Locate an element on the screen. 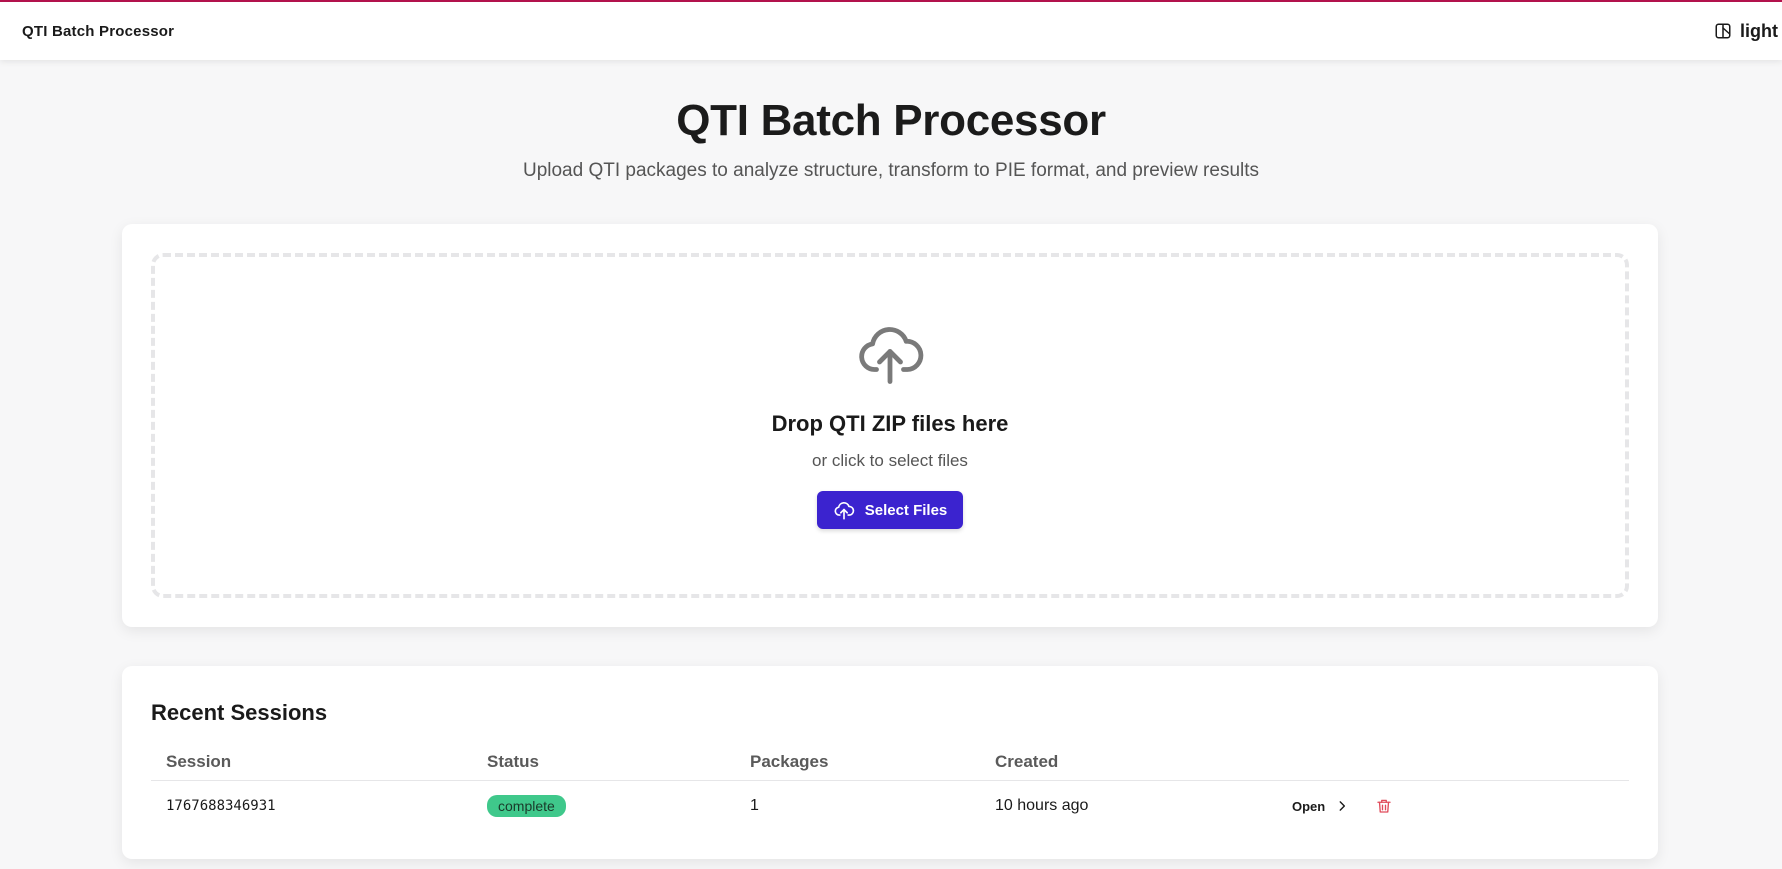  column-header-created: Created is located at coordinates (1128, 762).